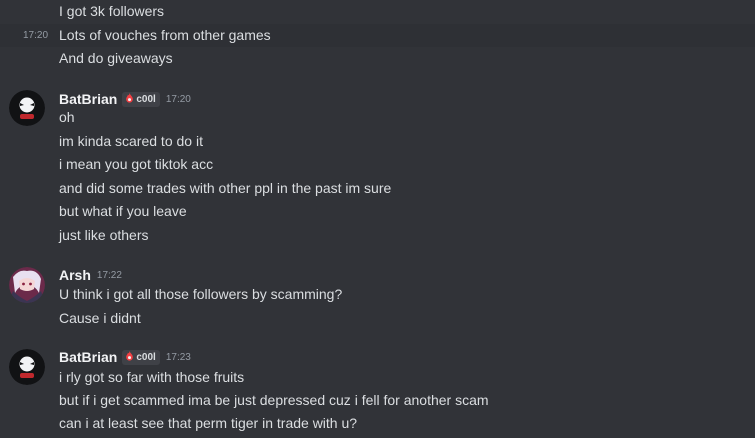 The width and height of the screenshot is (755, 438). I want to click on message-line: im kinda scared to do it, so click(377, 141).